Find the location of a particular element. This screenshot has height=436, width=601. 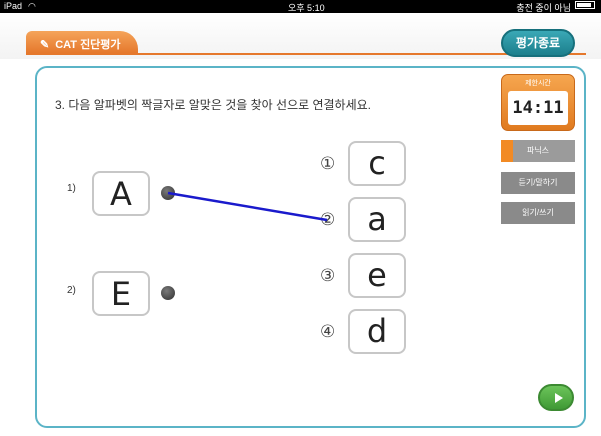

active-marker is located at coordinates (507, 151).